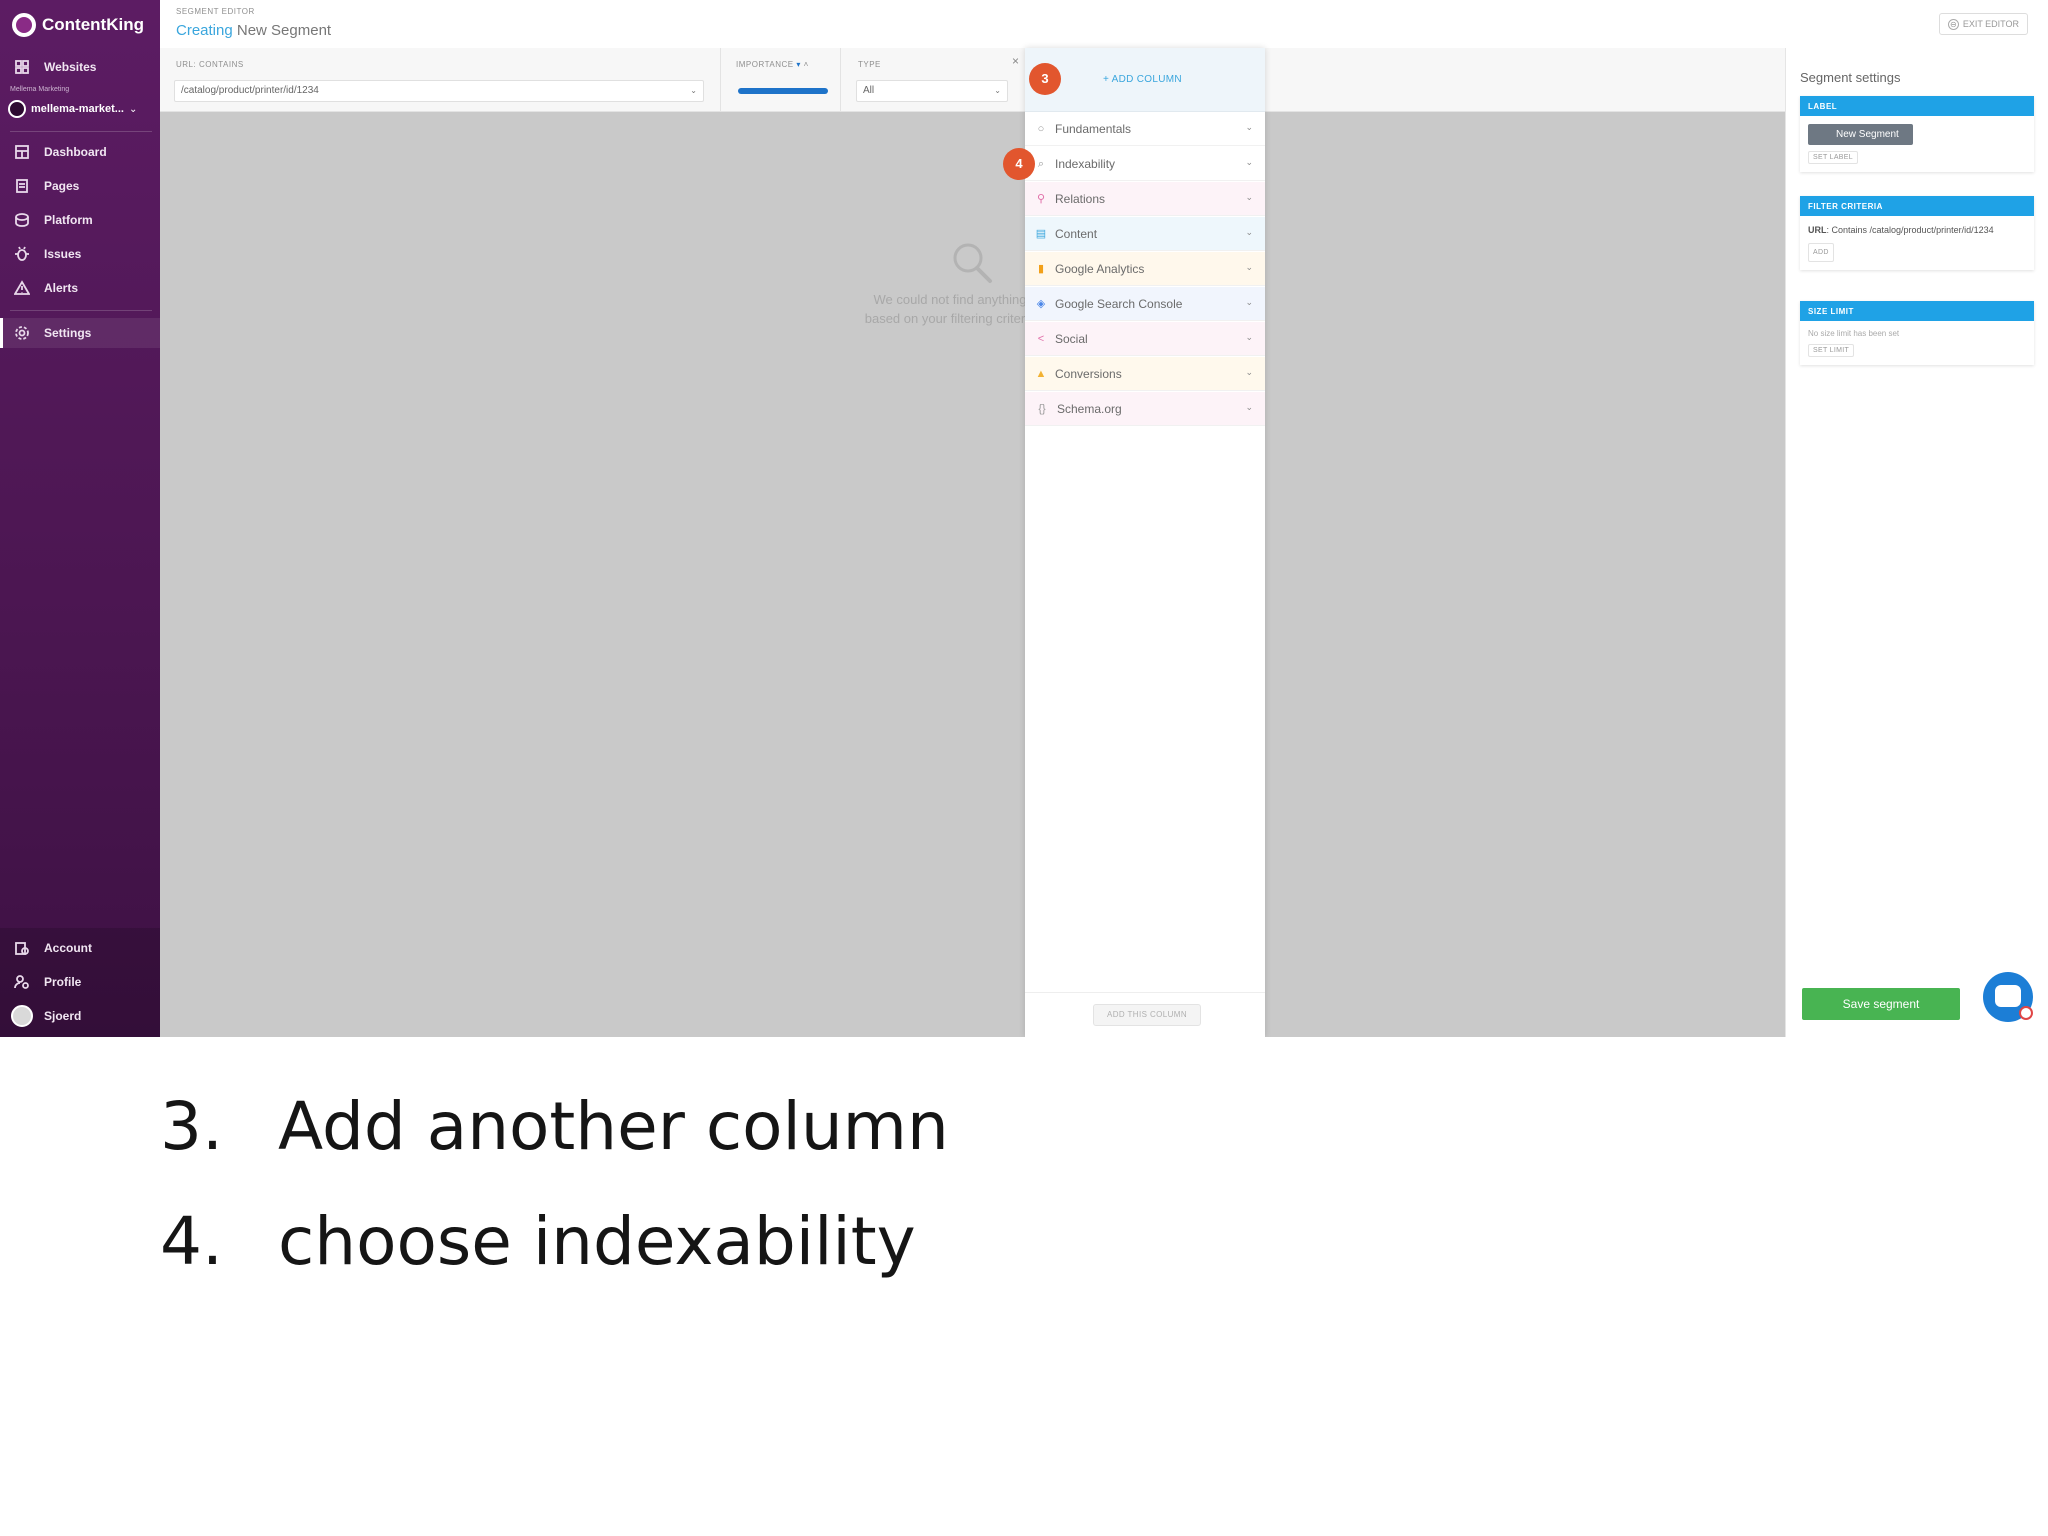 The width and height of the screenshot is (2048, 1536). What do you see at coordinates (22, 1016) in the screenshot?
I see `user-avatar` at bounding box center [22, 1016].